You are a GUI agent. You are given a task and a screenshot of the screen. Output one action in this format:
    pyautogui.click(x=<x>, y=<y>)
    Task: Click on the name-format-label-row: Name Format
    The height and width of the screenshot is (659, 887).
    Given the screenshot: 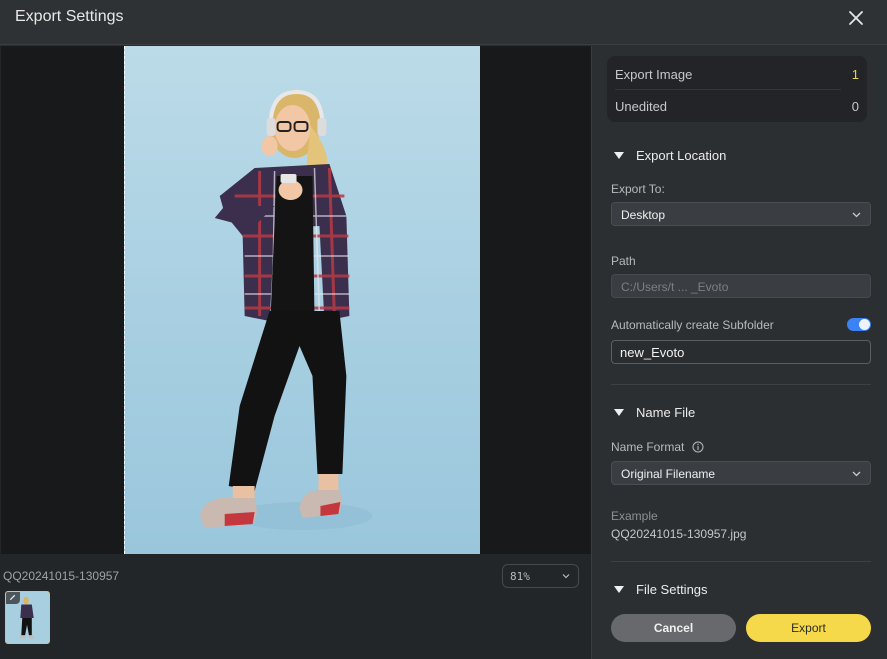 What is the action you would take?
    pyautogui.click(x=657, y=447)
    